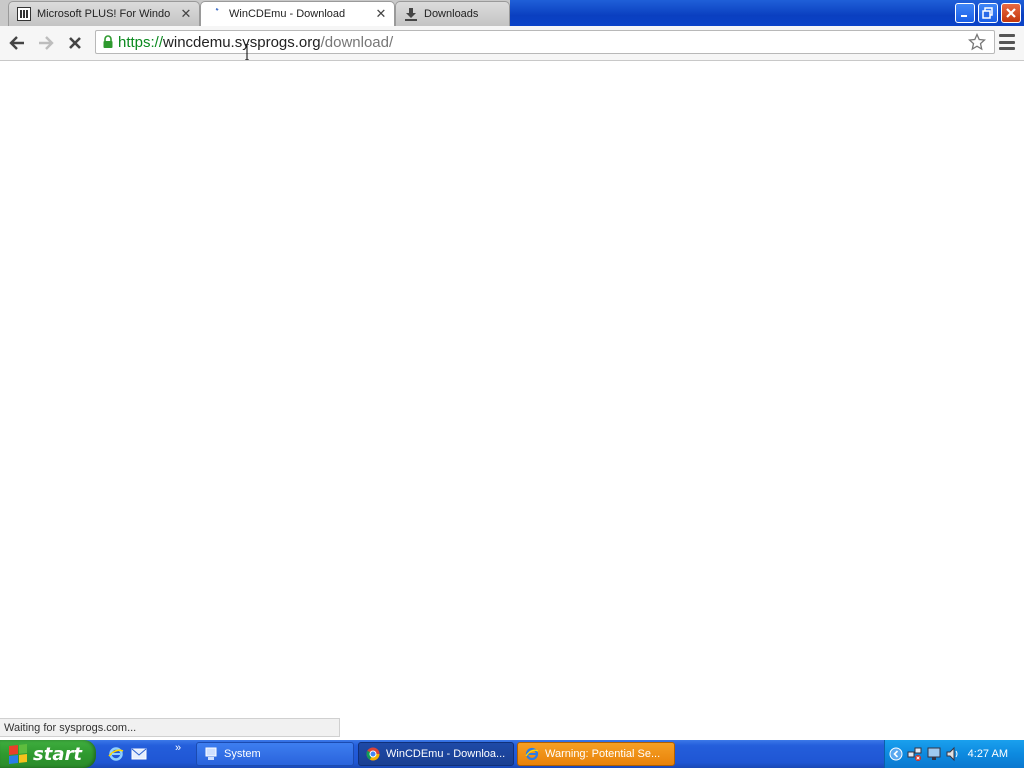 The image size is (1024, 768). I want to click on chrome-icon, so click(373, 754).